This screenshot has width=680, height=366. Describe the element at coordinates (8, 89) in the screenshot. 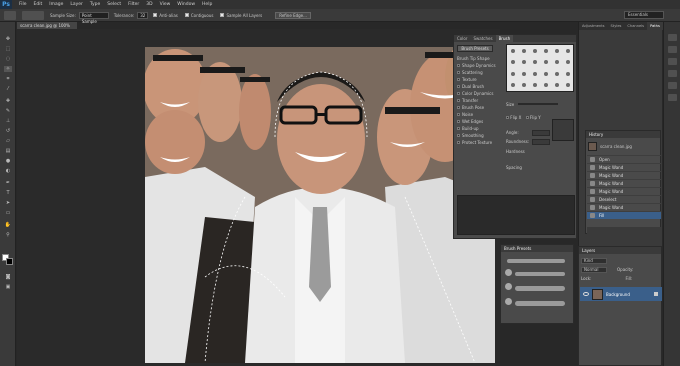

I see `eyedropper-tool-icon: ⁄` at that location.